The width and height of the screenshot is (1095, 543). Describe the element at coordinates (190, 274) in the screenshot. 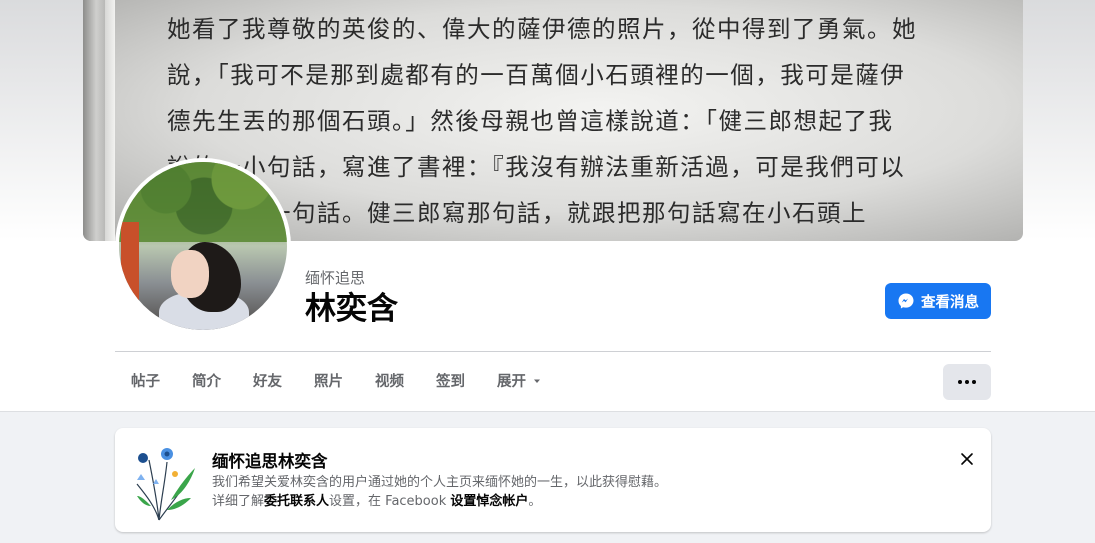

I see `avatar-face` at that location.